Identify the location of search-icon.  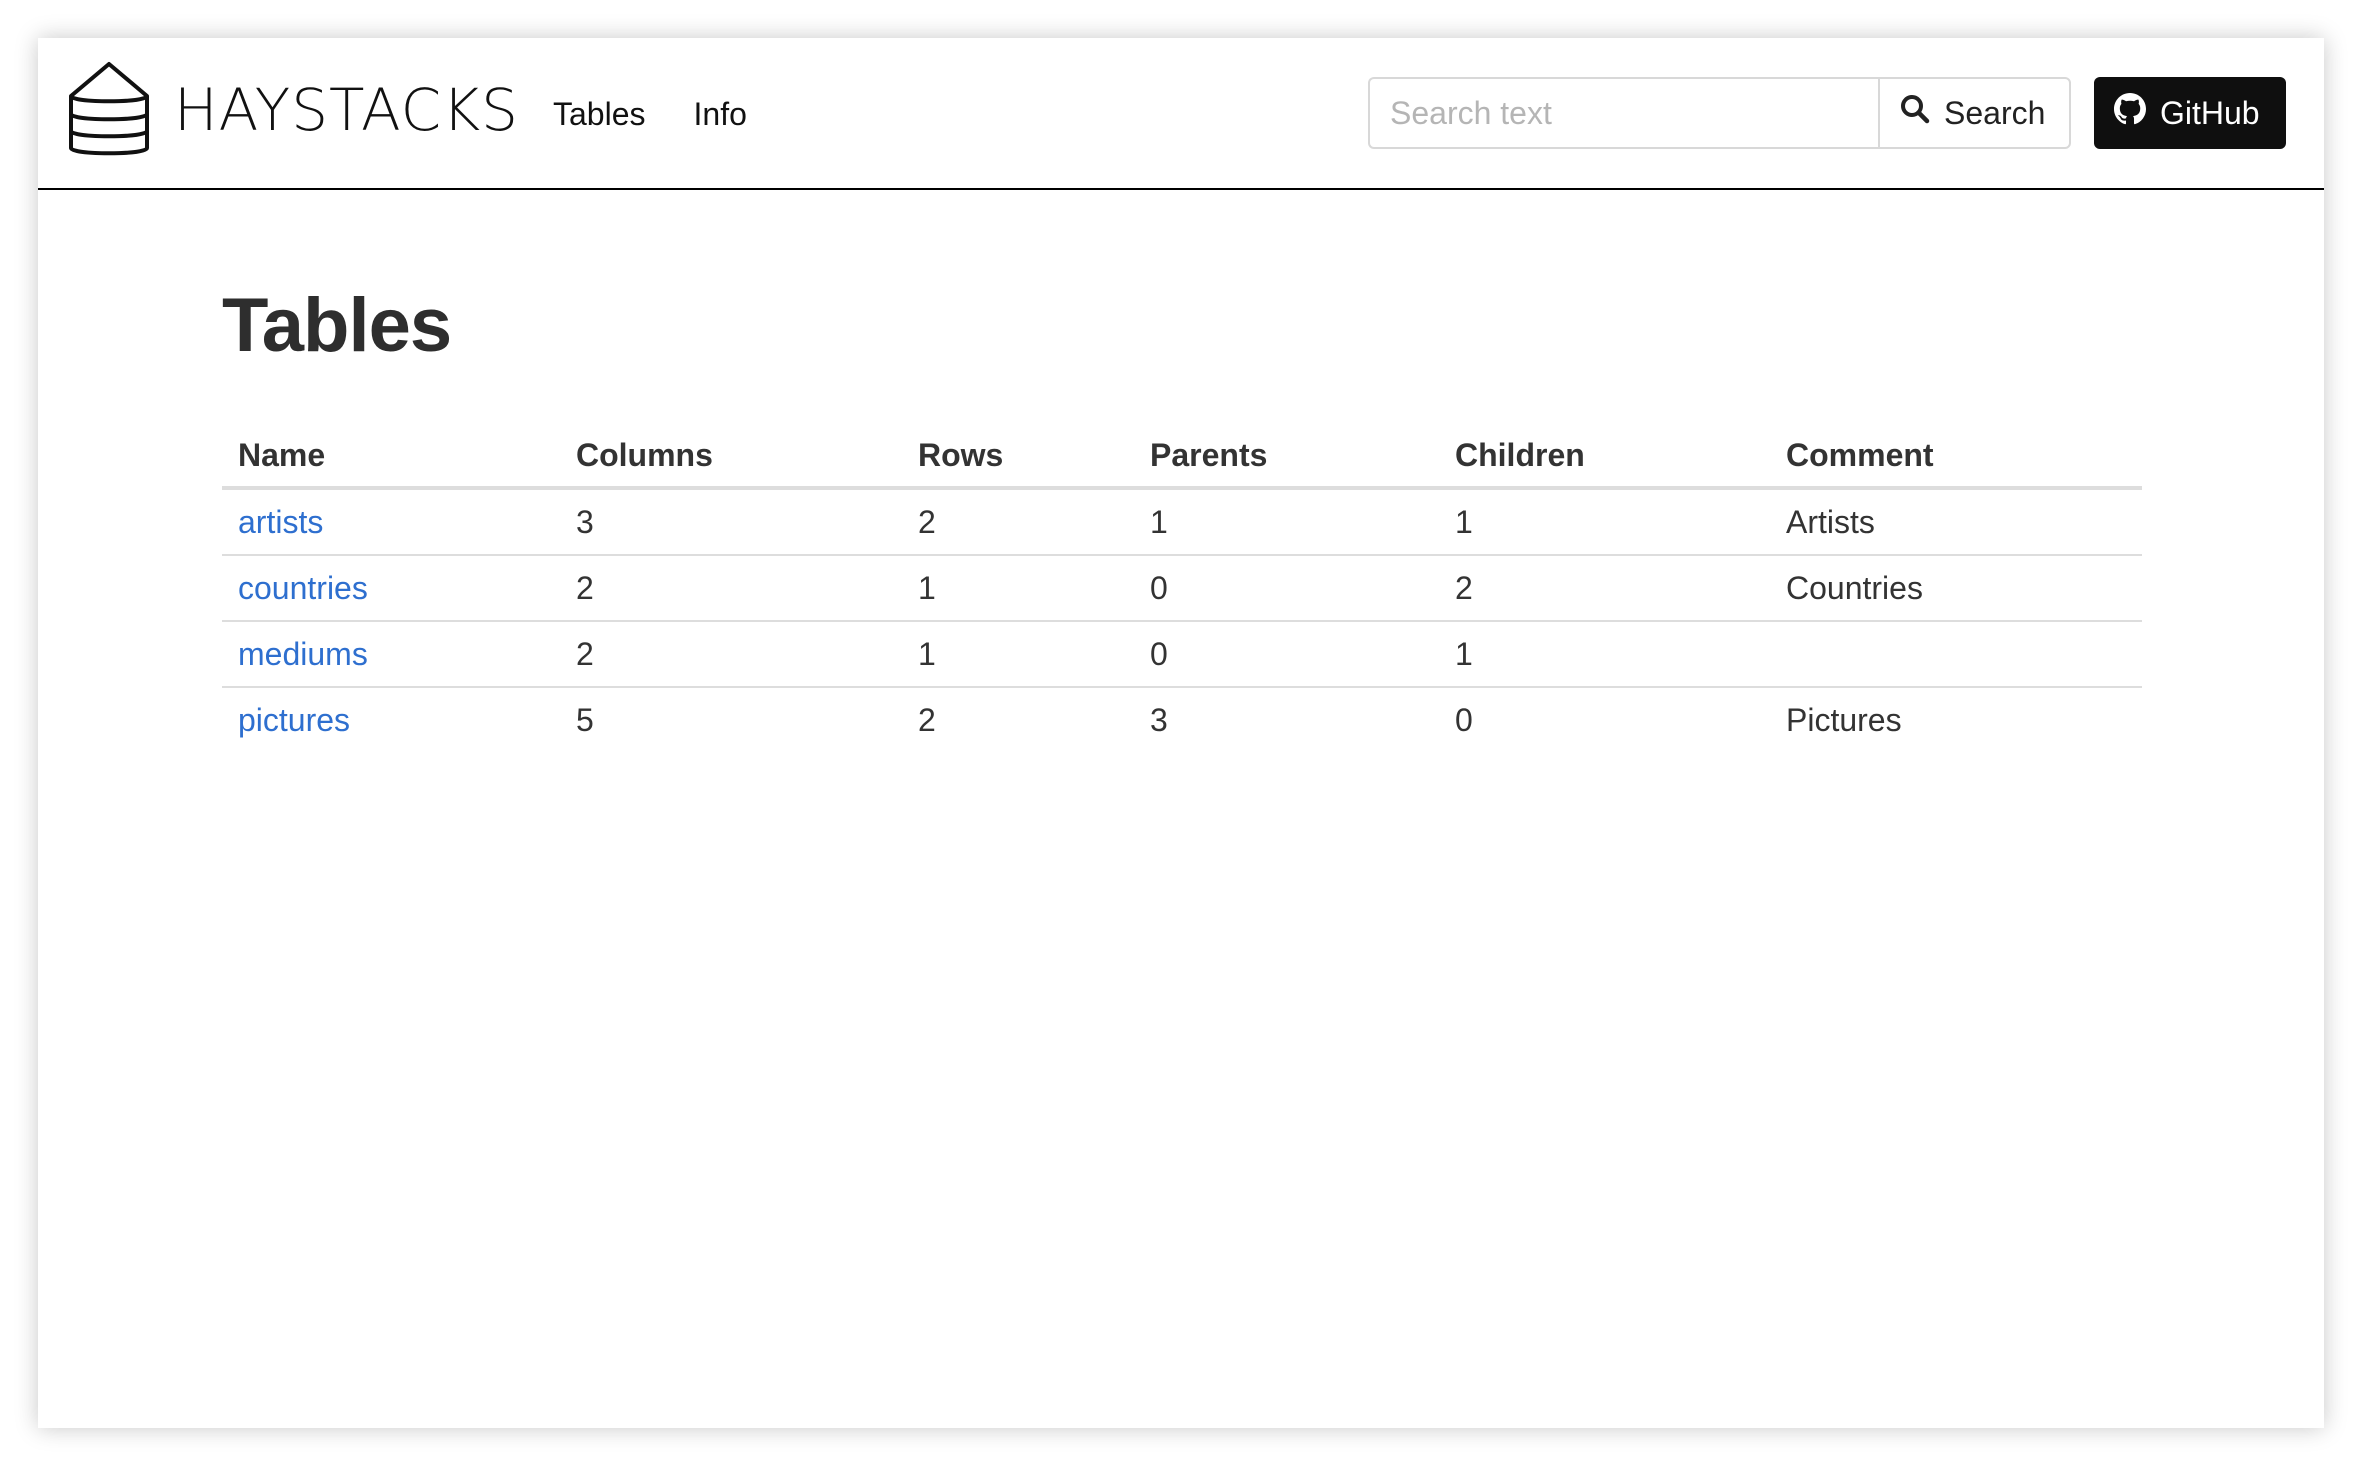
(1922, 113).